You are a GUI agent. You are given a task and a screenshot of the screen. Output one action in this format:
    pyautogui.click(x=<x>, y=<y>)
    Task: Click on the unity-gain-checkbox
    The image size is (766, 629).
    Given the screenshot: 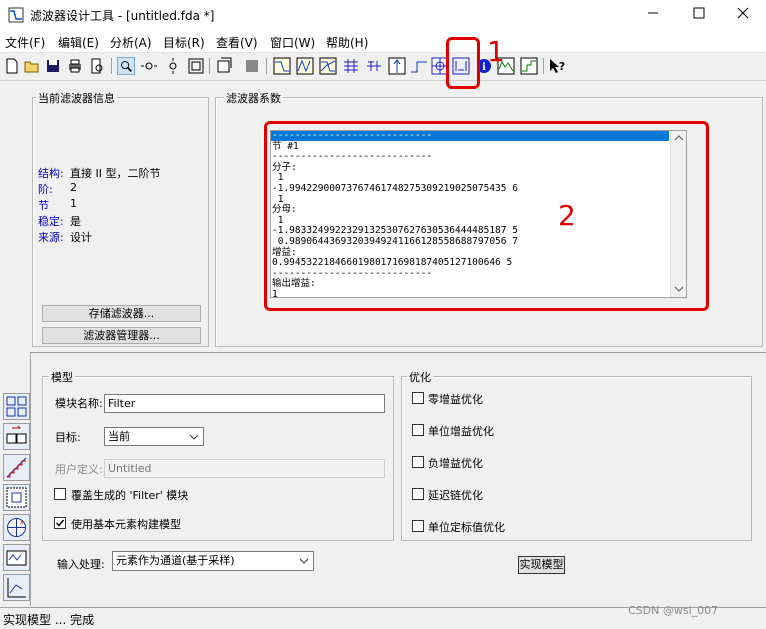 What is the action you would take?
    pyautogui.click(x=418, y=430)
    